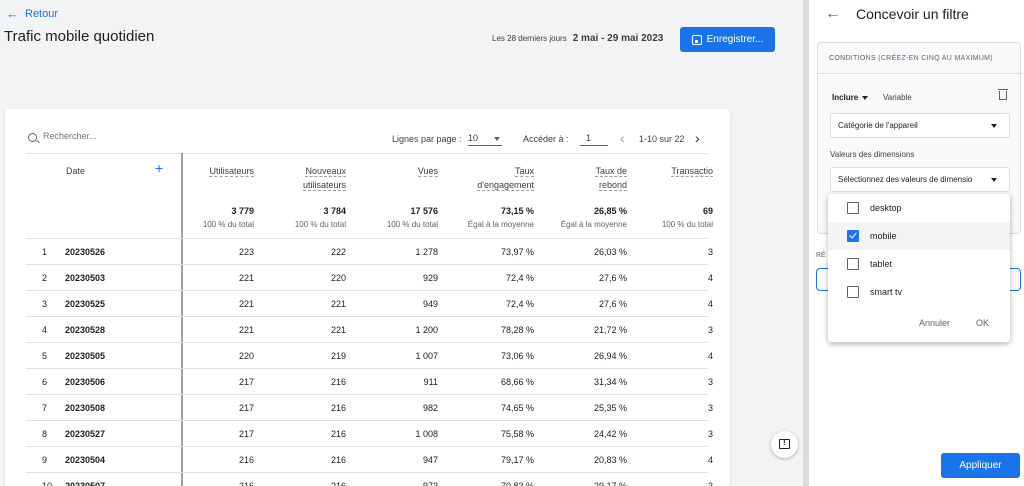  What do you see at coordinates (919, 208) in the screenshot?
I see `dropdown-option: desktop` at bounding box center [919, 208].